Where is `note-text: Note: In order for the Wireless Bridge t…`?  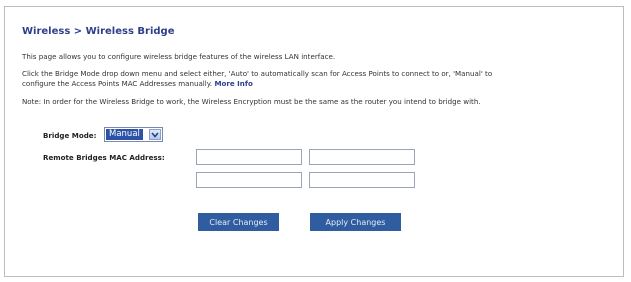 note-text: Note: In order for the Wireless Bridge t… is located at coordinates (251, 101).